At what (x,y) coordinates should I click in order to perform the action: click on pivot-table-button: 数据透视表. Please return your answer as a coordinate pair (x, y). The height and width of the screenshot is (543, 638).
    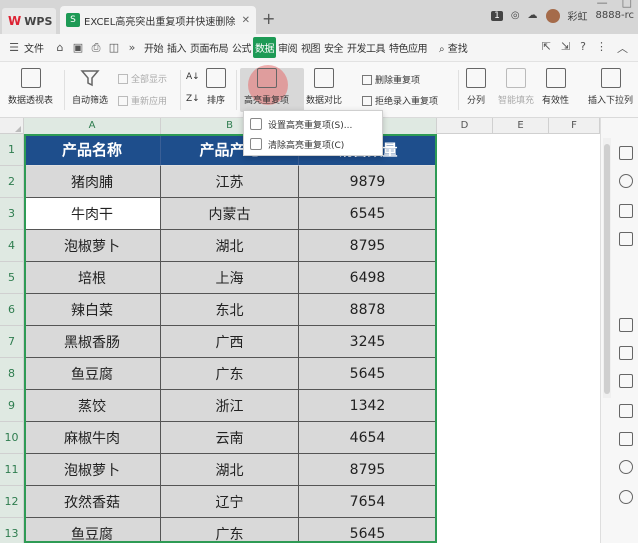
    Looking at the image, I should click on (30, 87).